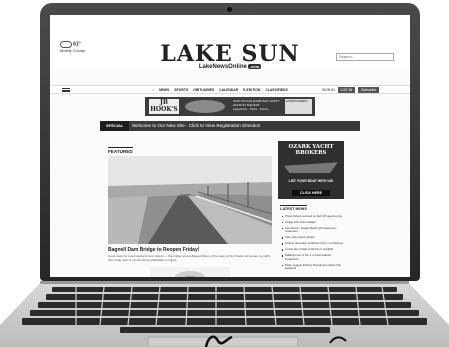  What do you see at coordinates (222, 67) in the screenshot?
I see `site-domain: LakeNewsOnline` at bounding box center [222, 67].